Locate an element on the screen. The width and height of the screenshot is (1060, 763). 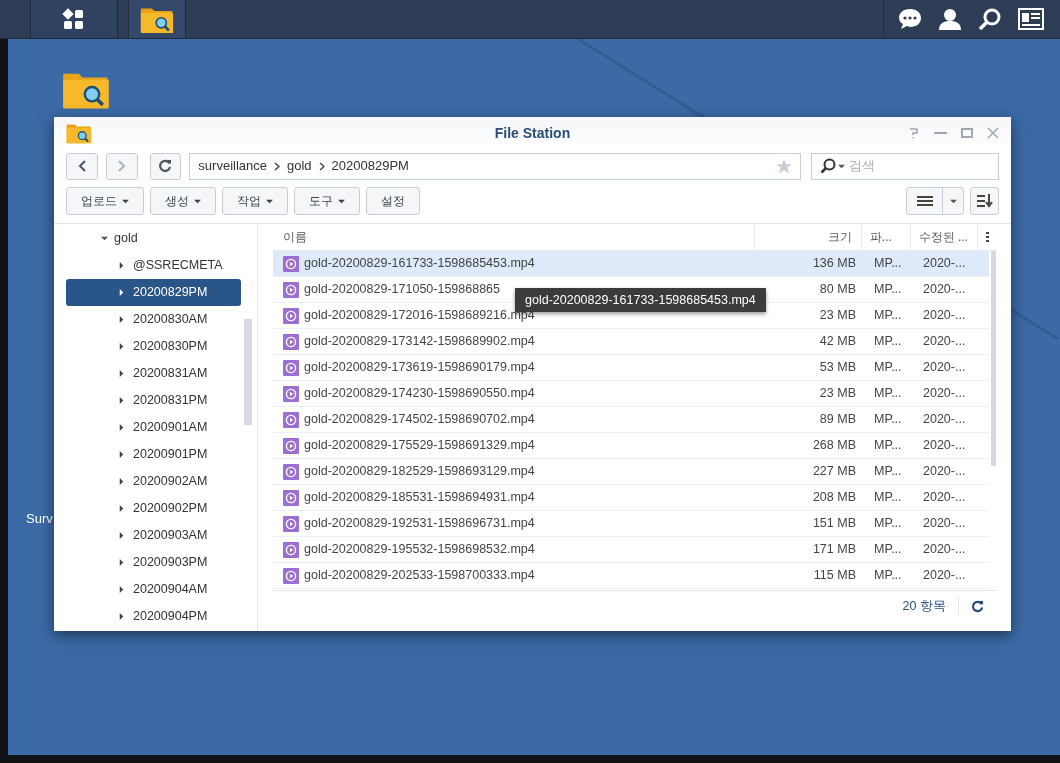
toolbar-button: 도구 is located at coordinates (327, 201).